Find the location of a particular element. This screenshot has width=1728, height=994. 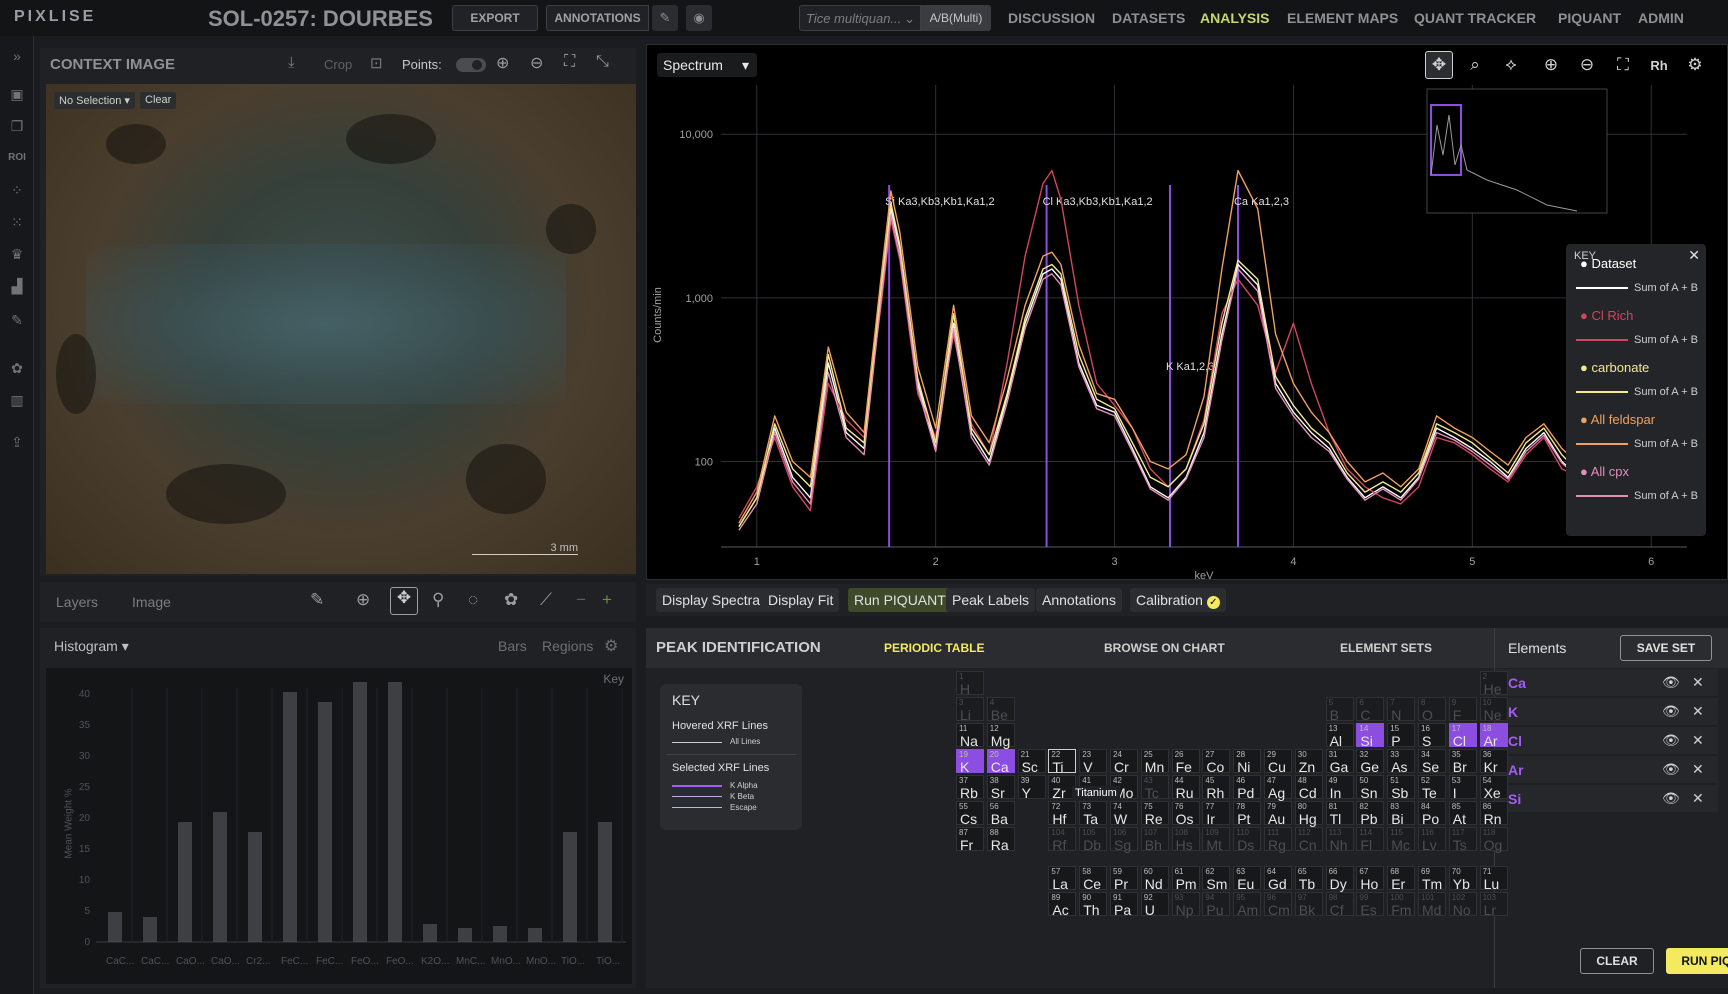

element-he: 2 He is located at coordinates (1493, 684).